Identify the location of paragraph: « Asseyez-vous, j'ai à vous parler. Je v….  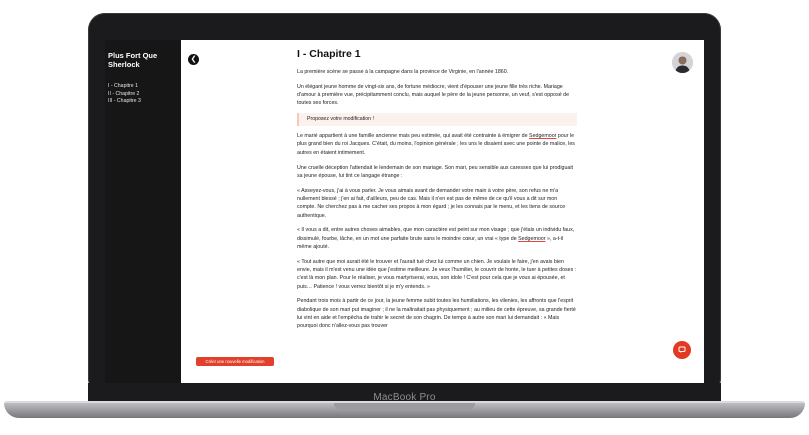
(431, 203).